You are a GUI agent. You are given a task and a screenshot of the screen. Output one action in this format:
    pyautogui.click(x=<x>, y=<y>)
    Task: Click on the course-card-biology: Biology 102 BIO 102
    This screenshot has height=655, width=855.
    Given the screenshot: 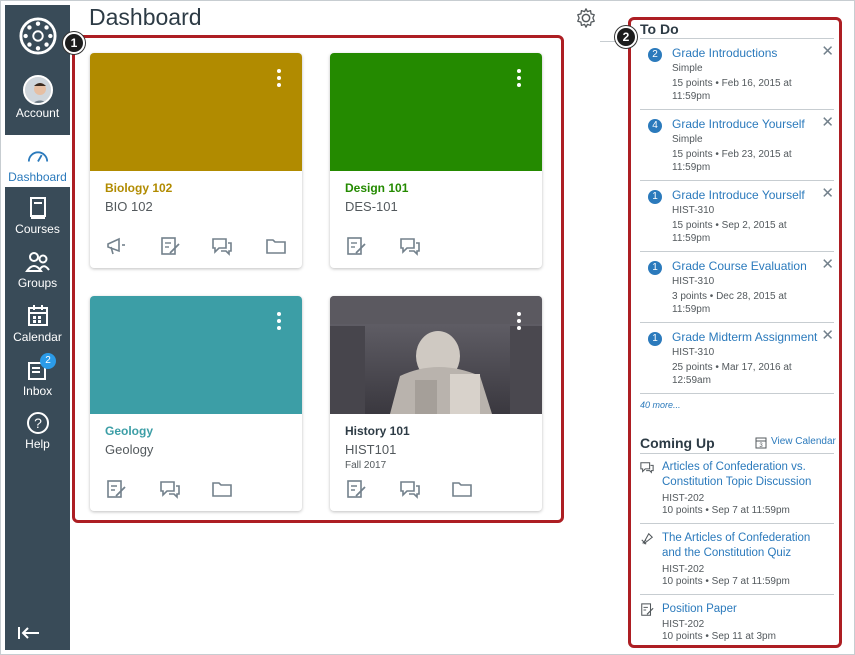 What is the action you would take?
    pyautogui.click(x=196, y=160)
    